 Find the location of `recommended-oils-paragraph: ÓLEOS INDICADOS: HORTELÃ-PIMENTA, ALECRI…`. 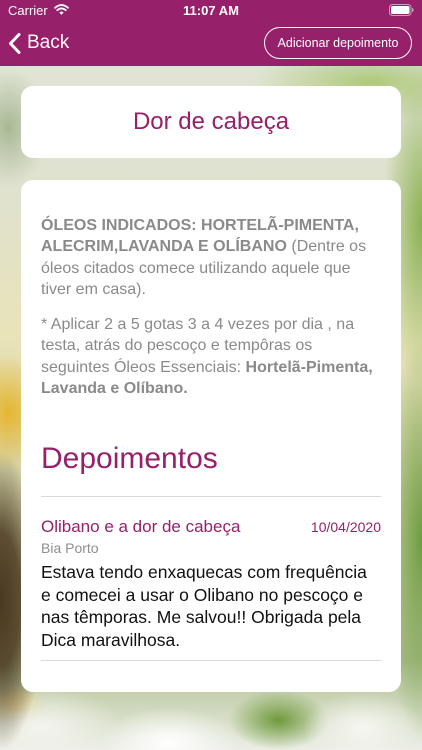

recommended-oils-paragraph: ÓLEOS INDICADOS: HORTELÃ-PIMENTA, ALECRI… is located at coordinates (211, 257).